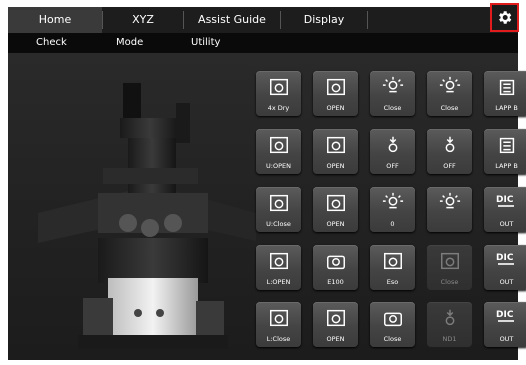  What do you see at coordinates (278, 203) in the screenshot?
I see `upper-port-close-icon` at bounding box center [278, 203].